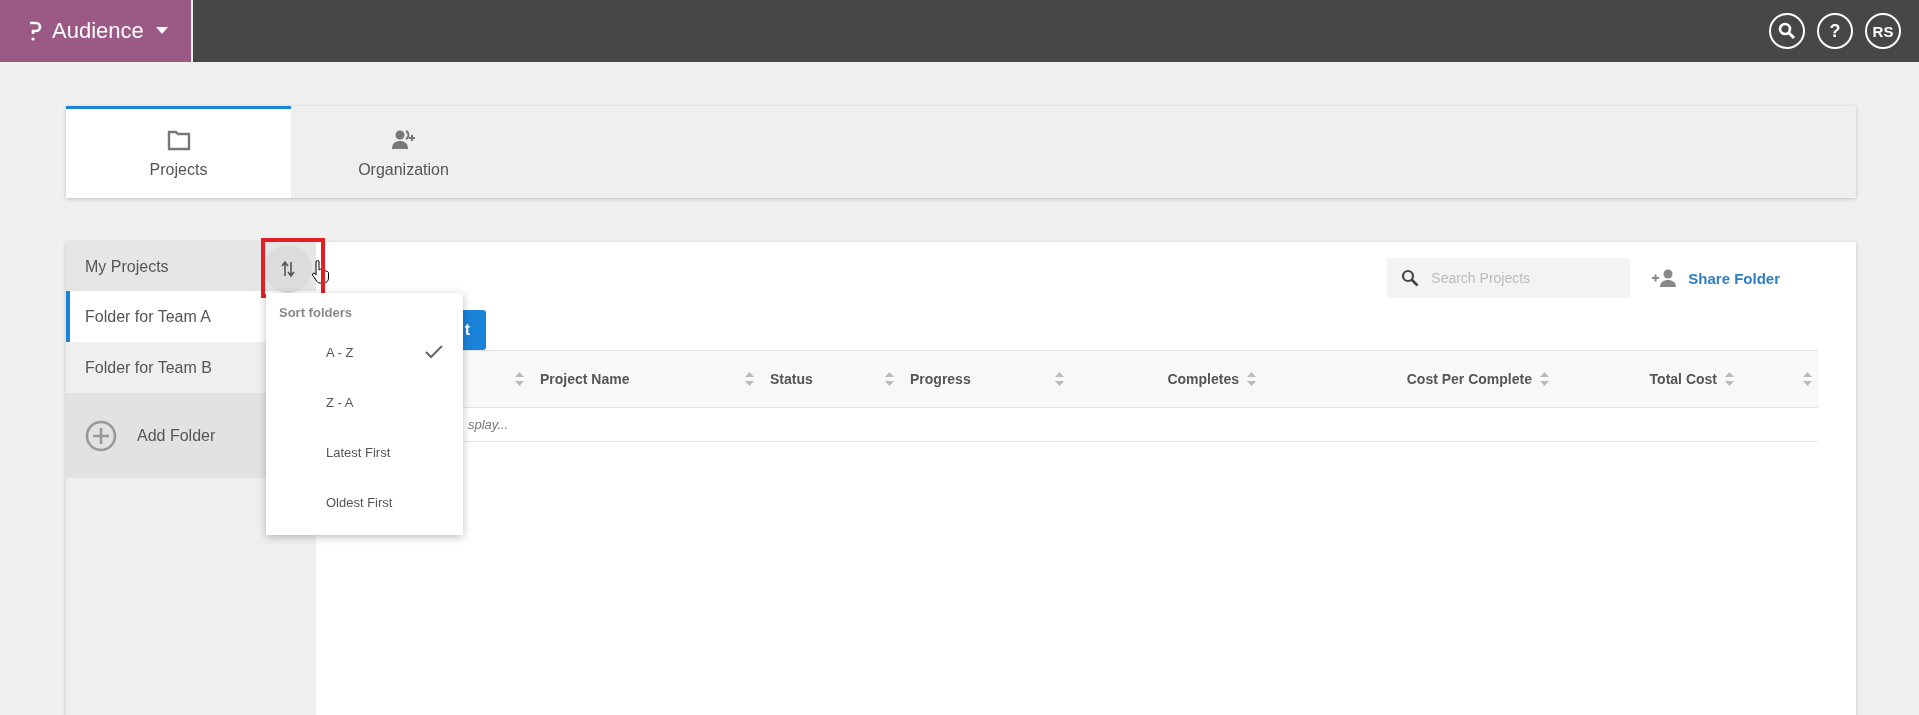 The height and width of the screenshot is (715, 1919). I want to click on app-switcher: Audience, so click(96, 31).